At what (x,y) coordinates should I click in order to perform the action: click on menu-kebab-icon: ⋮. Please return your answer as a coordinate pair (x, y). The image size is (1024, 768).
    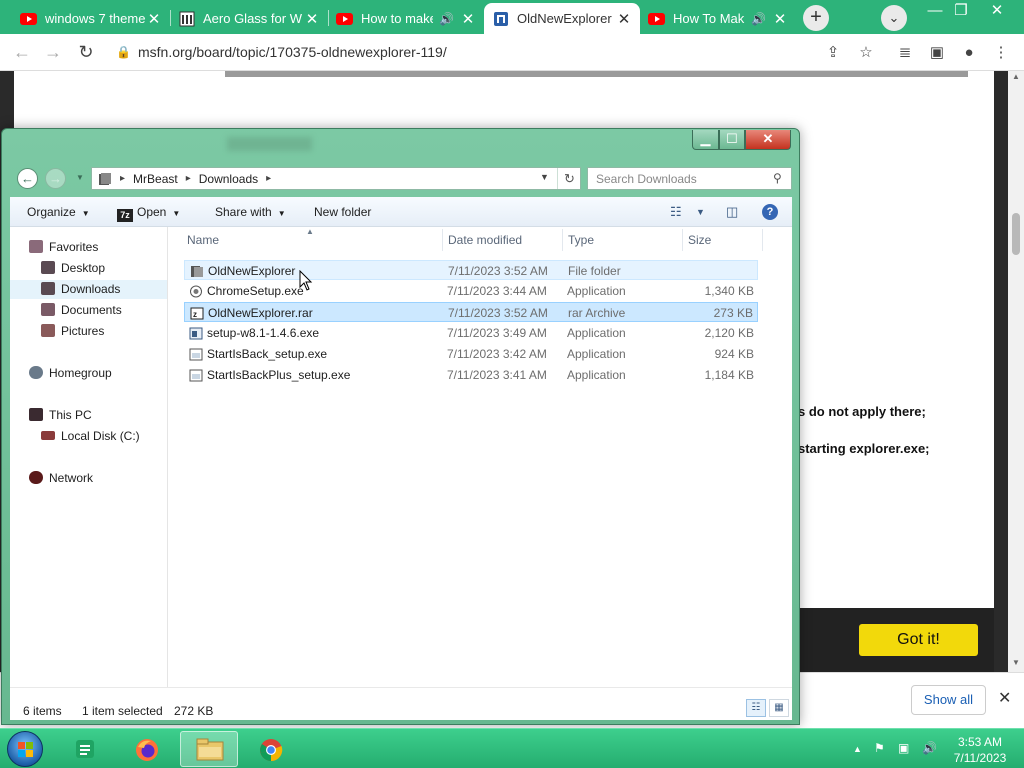
    Looking at the image, I should click on (1001, 53).